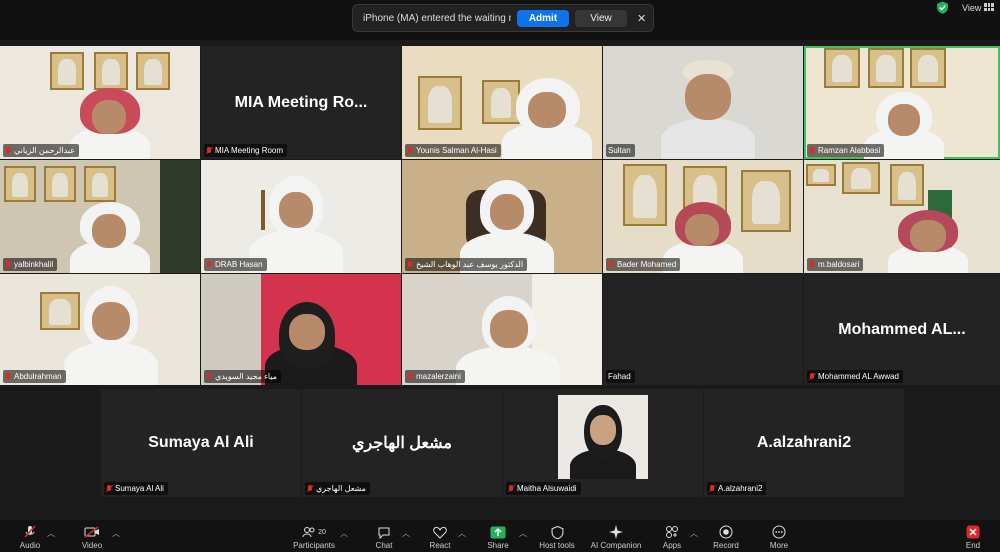 The height and width of the screenshot is (552, 1000). Describe the element at coordinates (243, 376) in the screenshot. I see `participant-name-tag: مياء مجيد السويدي` at that location.